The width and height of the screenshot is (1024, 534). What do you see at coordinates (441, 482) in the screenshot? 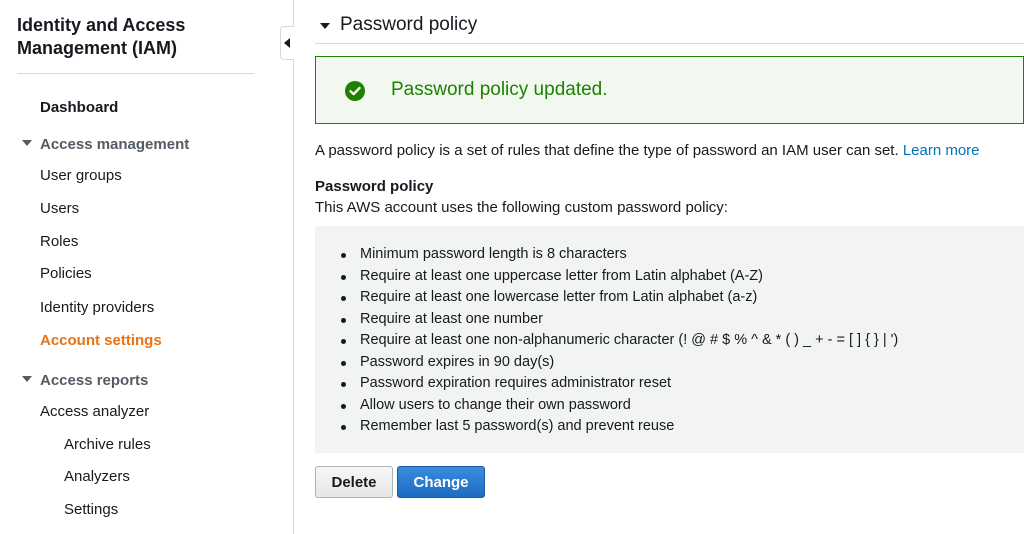
I see `change-button: Change` at bounding box center [441, 482].